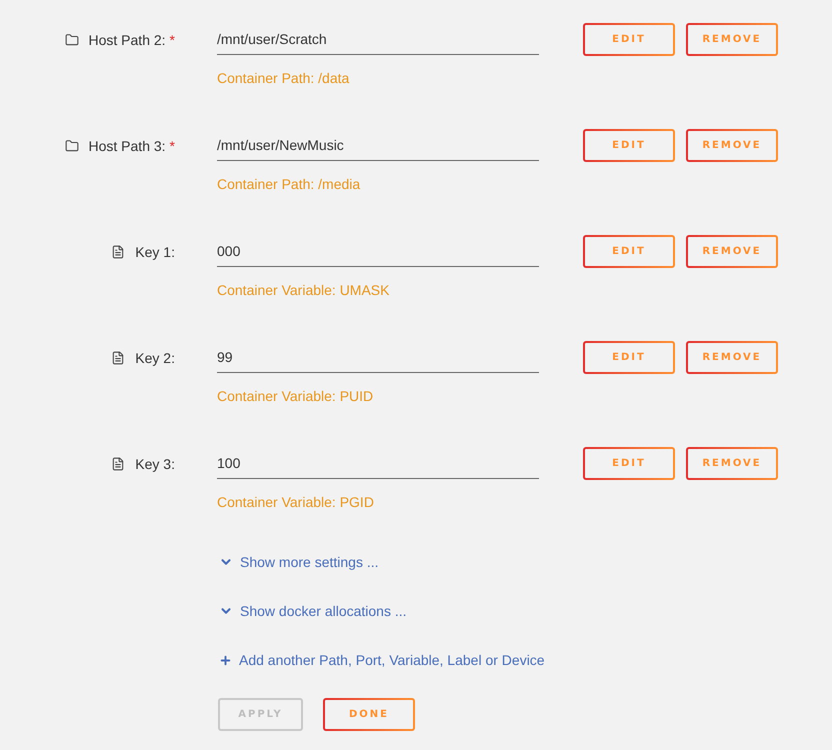 The image size is (832, 750). Describe the element at coordinates (127, 146) in the screenshot. I see `field-label: Host Path 3:` at that location.